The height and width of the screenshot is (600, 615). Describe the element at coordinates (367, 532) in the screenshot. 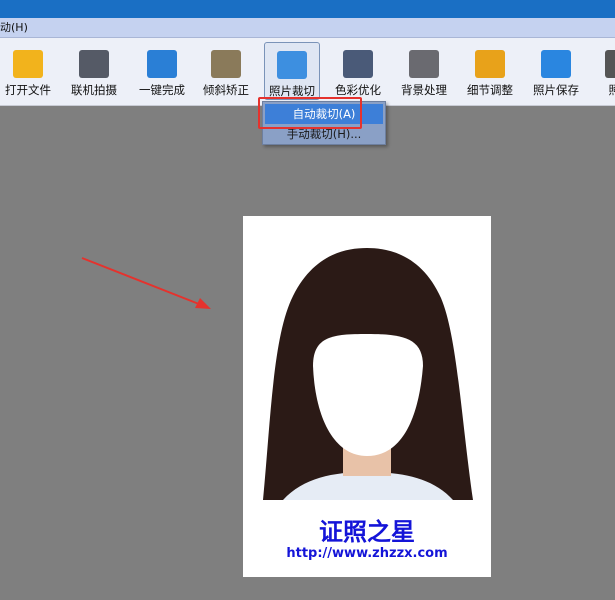

I see `brand-name: 证照之星` at that location.